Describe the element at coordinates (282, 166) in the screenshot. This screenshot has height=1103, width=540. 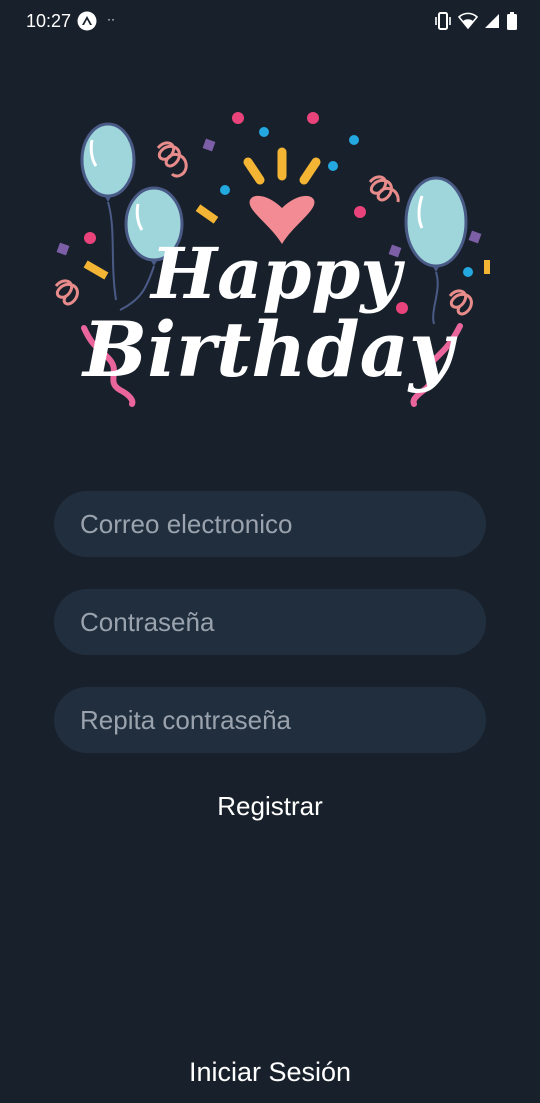
I see `sparkle-rays` at that location.